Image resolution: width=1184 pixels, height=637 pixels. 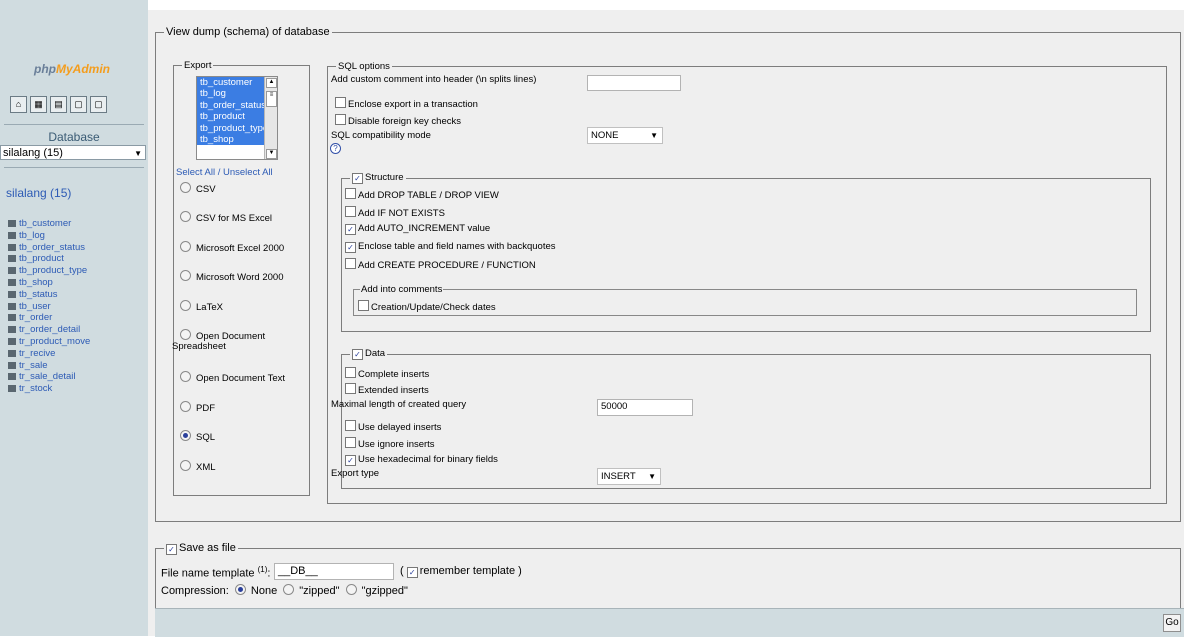 What do you see at coordinates (49, 271) in the screenshot?
I see `sidebar-item-table: tb_product_type` at bounding box center [49, 271].